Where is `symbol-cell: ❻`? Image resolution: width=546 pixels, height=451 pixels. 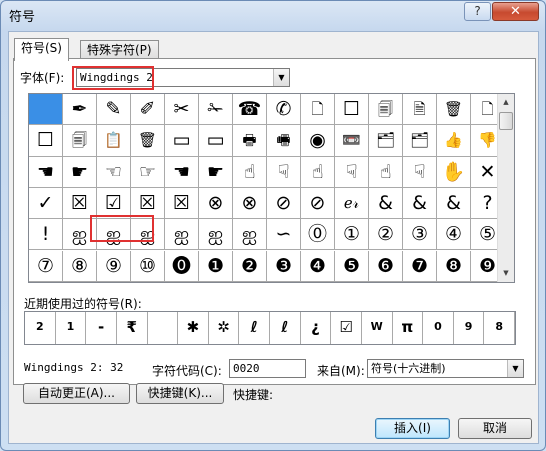
symbol-cell: ❻ is located at coordinates (386, 266).